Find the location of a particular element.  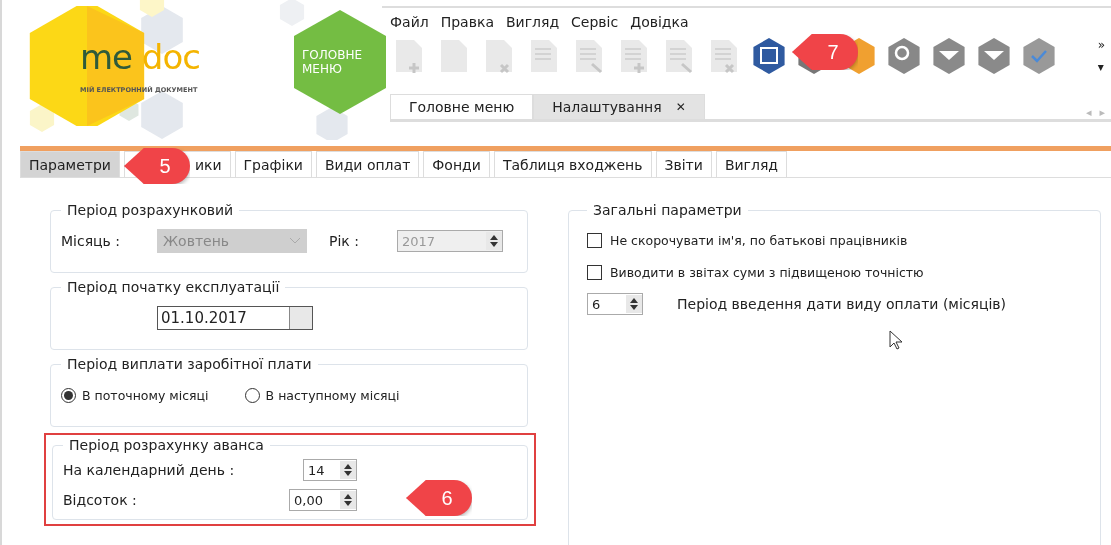

tab-label: Головне меню is located at coordinates (462, 107).